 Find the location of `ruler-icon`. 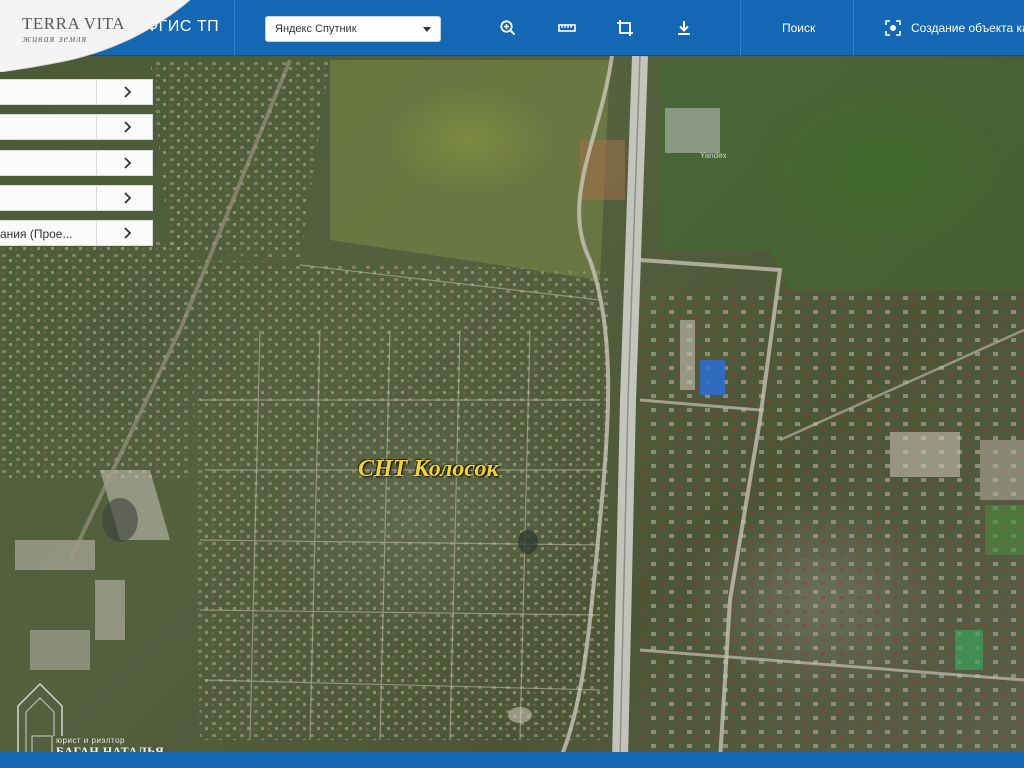

ruler-icon is located at coordinates (567, 28).